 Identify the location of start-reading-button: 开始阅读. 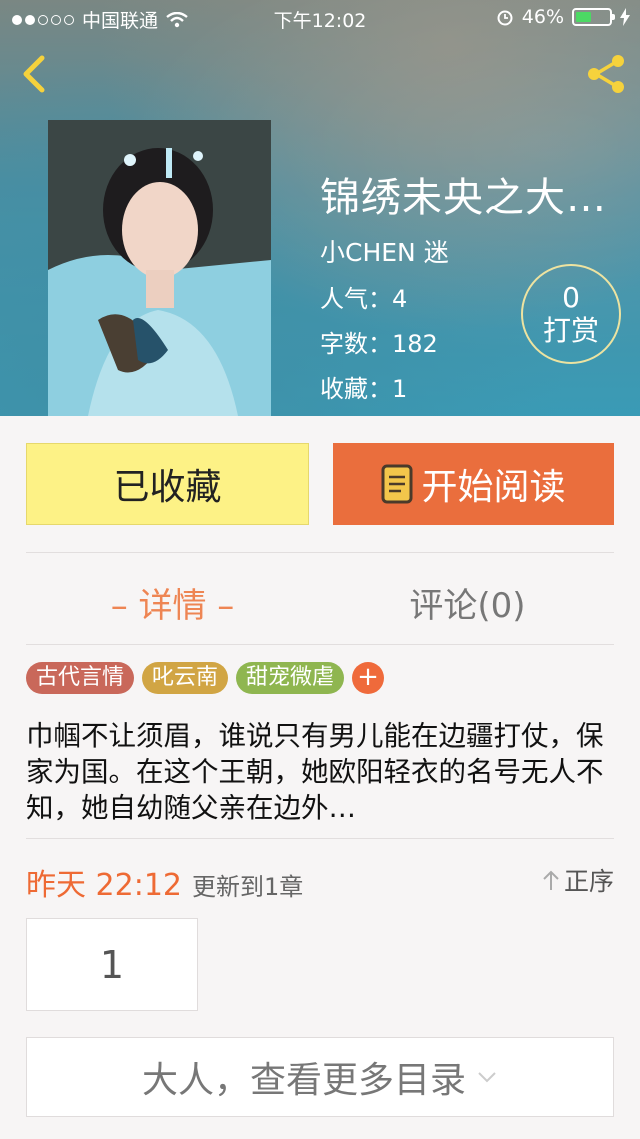
(473, 484).